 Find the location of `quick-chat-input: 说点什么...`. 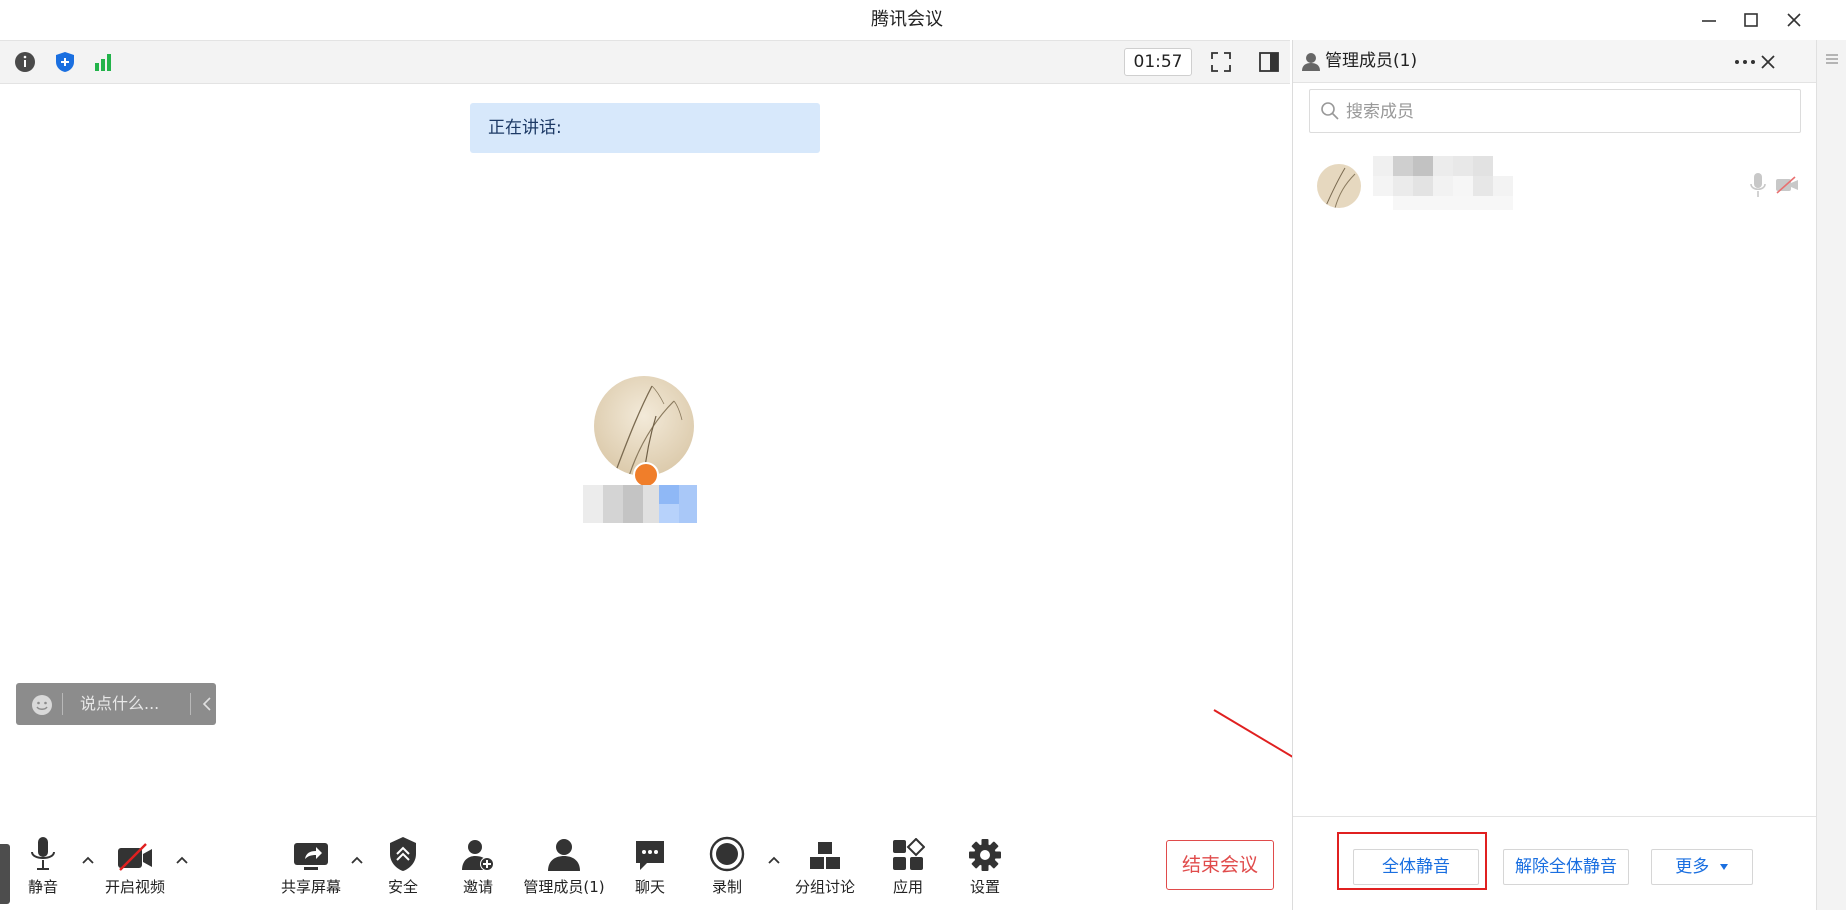

quick-chat-input: 说点什么... is located at coordinates (116, 704).